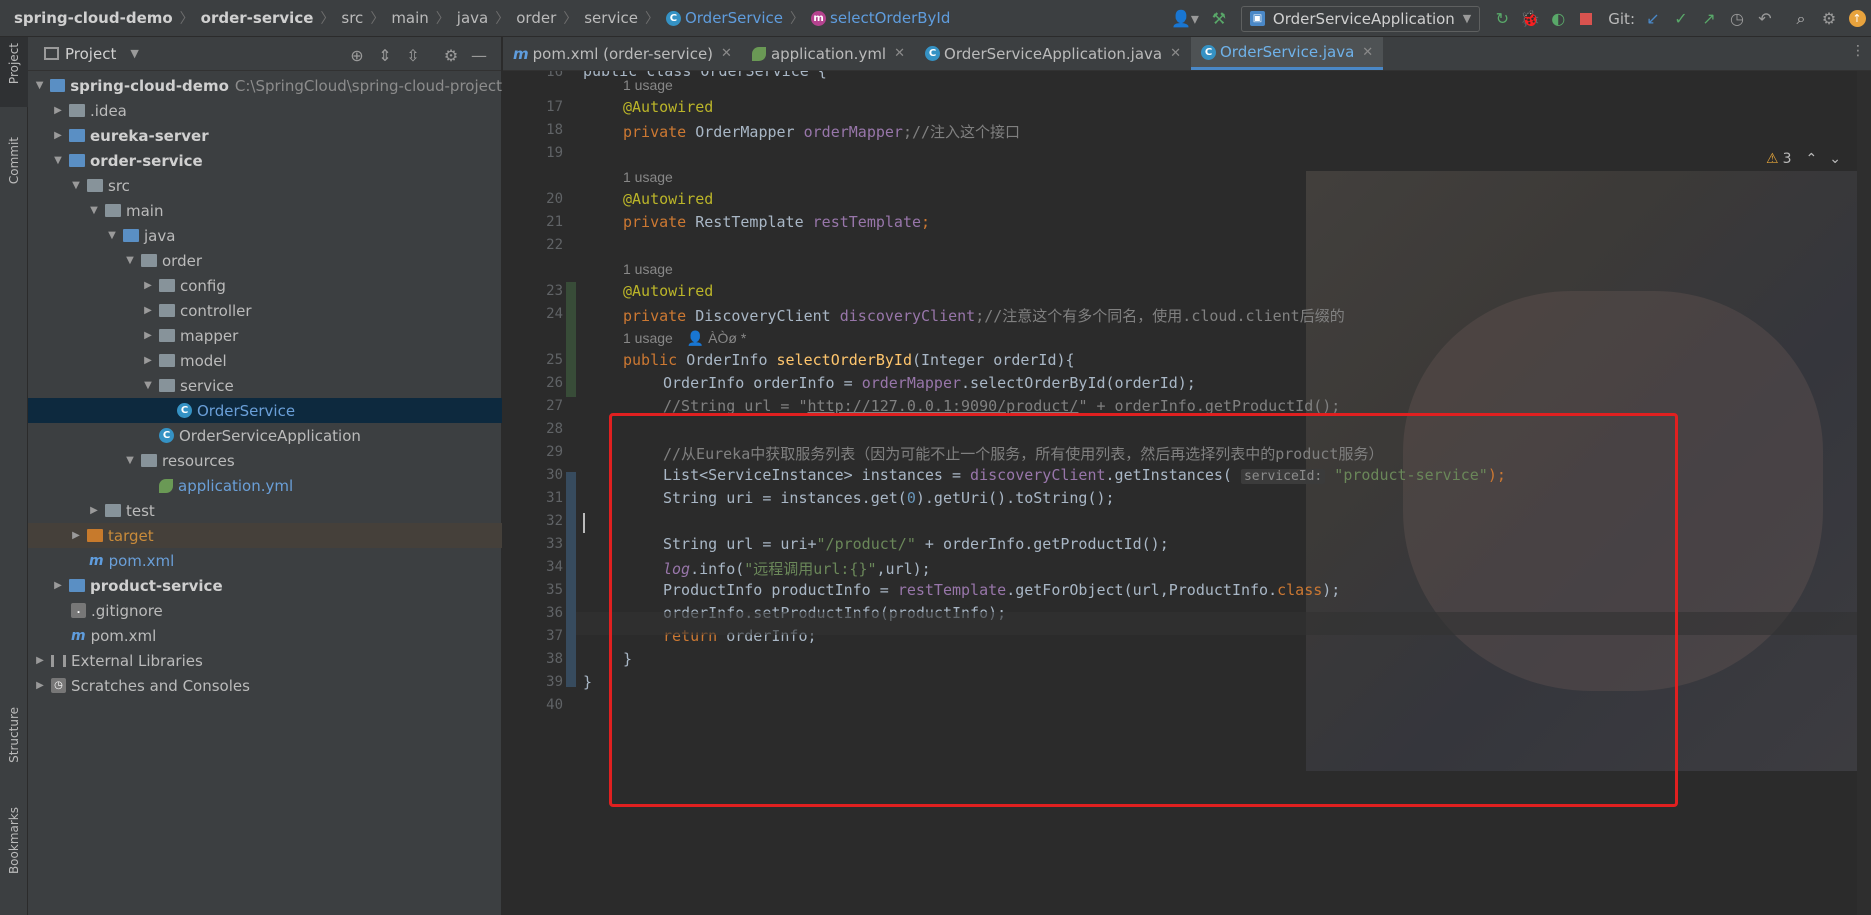  What do you see at coordinates (1681, 19) in the screenshot?
I see `git-commit-icon: ✓` at bounding box center [1681, 19].